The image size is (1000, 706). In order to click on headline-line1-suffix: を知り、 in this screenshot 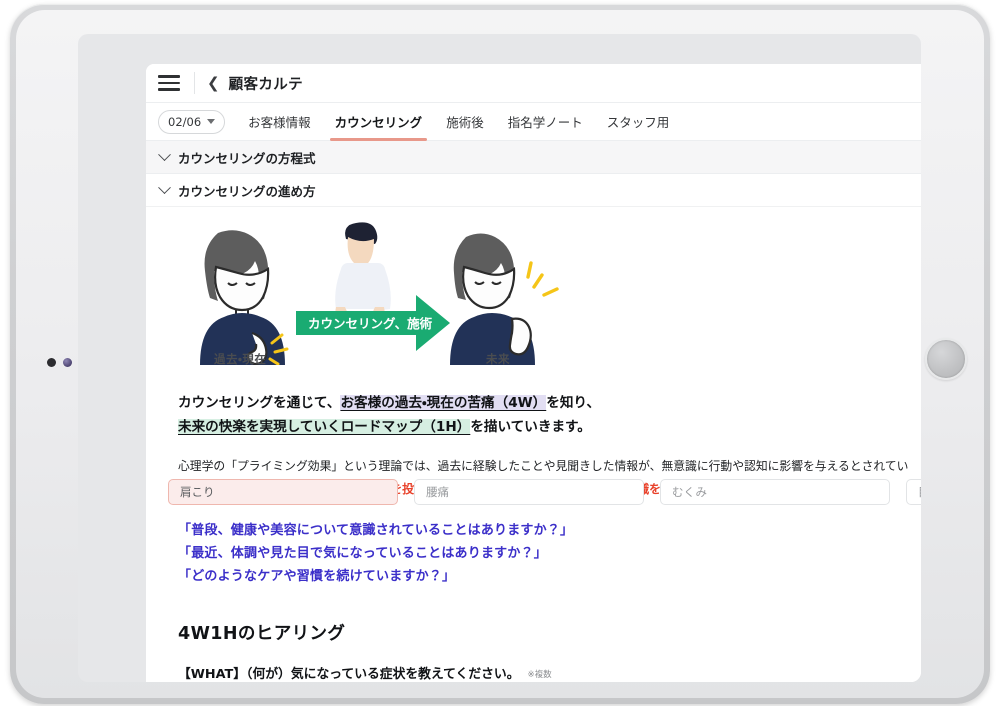, I will do `click(573, 403)`.